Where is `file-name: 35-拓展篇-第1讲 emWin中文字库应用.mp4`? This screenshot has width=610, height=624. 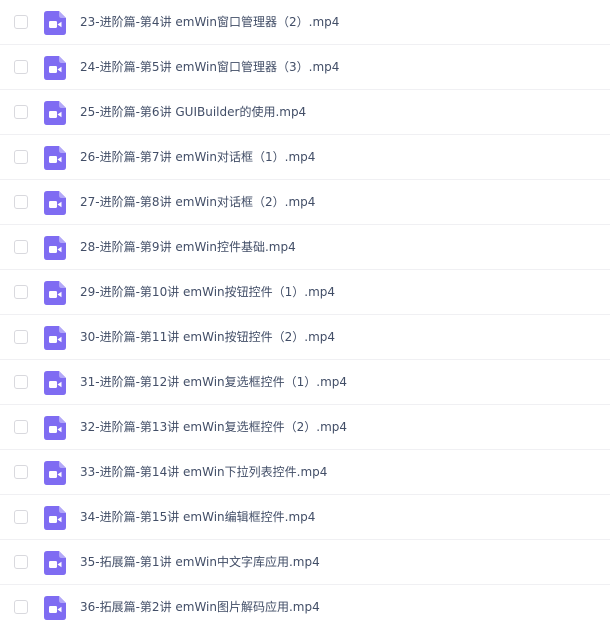 file-name: 35-拓展篇-第1讲 emWin中文字库应用.mp4 is located at coordinates (200, 562).